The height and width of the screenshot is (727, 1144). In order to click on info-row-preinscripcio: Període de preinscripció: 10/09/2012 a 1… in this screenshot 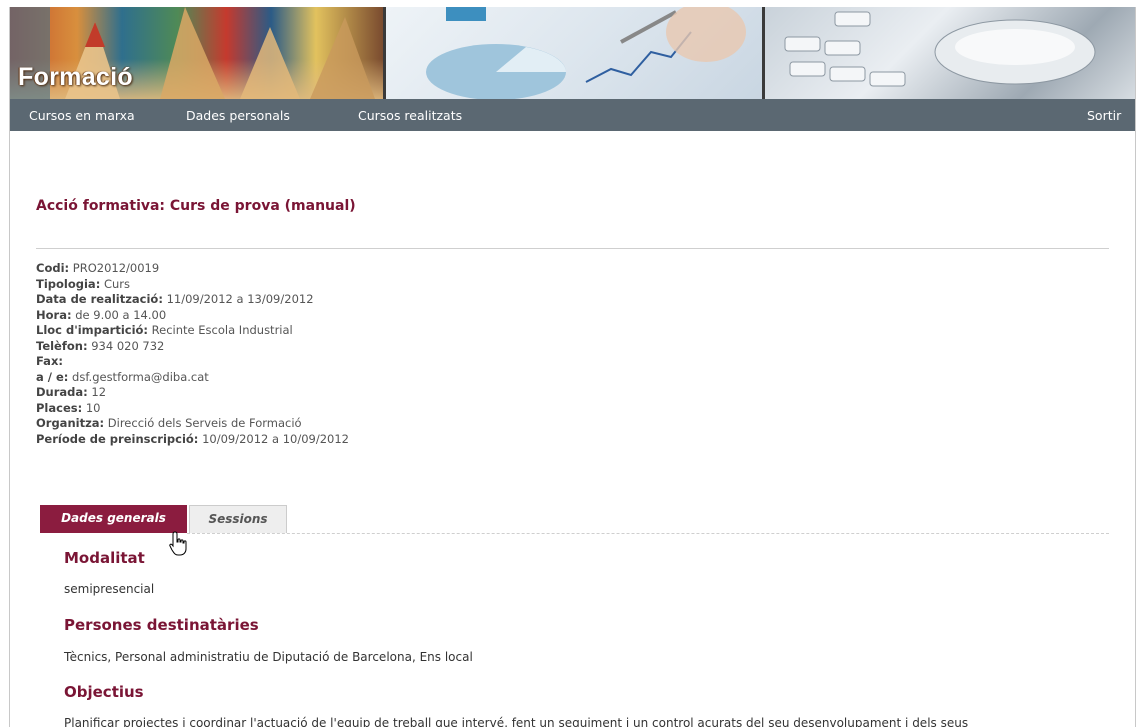, I will do `click(192, 438)`.